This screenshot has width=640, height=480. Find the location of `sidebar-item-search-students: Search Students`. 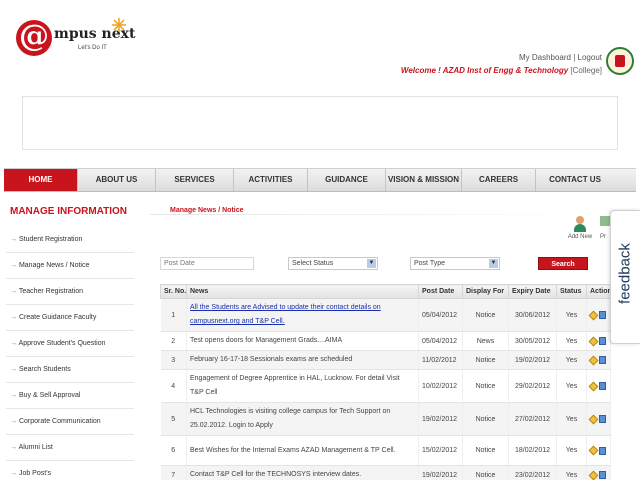

sidebar-item-search-students: Search Students is located at coordinates (70, 370).